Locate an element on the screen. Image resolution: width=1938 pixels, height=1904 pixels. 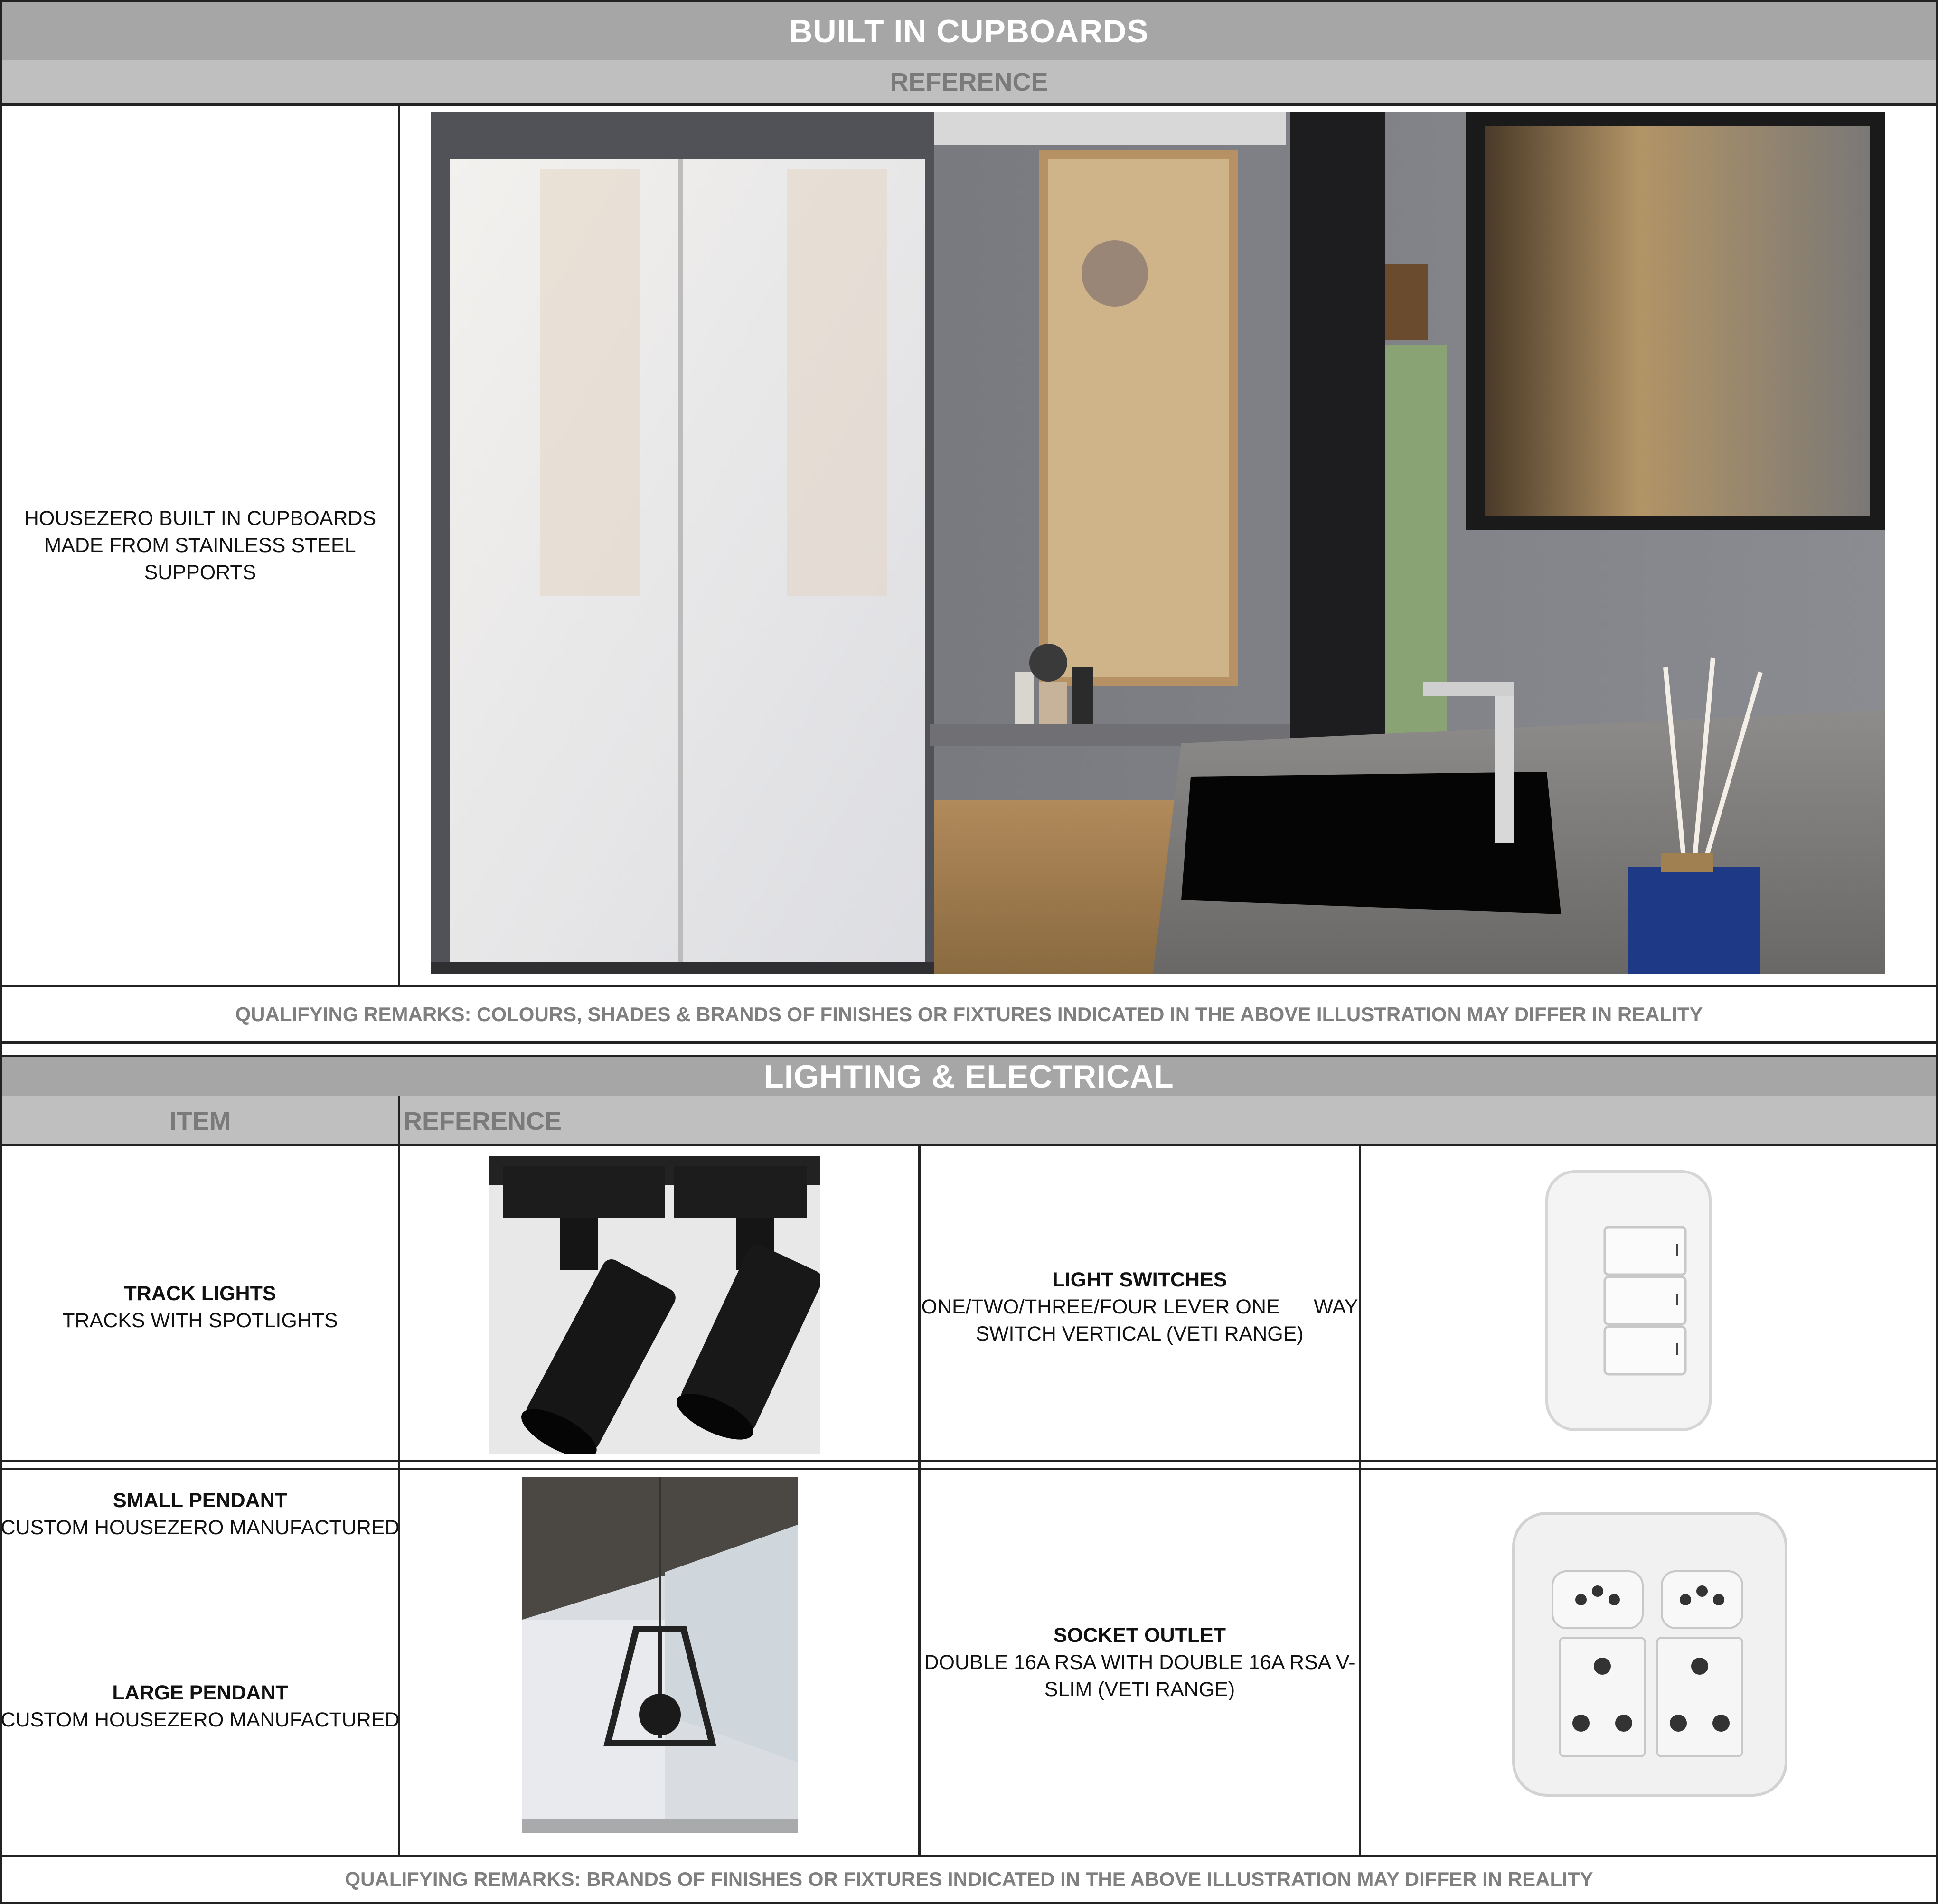
column-header-item: ITEM is located at coordinates (200, 1121).